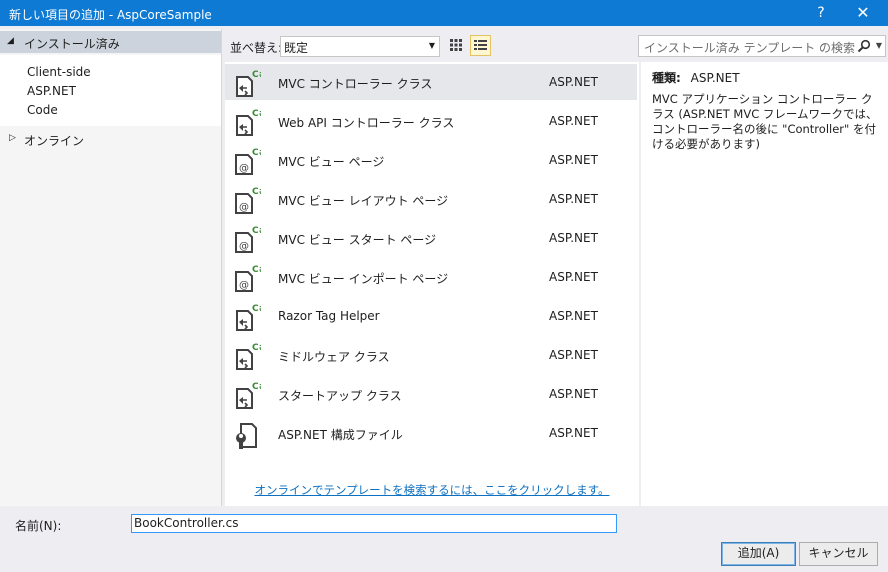  What do you see at coordinates (363, 279) in the screenshot?
I see `template-name: MVC ビュー インポート ページ` at bounding box center [363, 279].